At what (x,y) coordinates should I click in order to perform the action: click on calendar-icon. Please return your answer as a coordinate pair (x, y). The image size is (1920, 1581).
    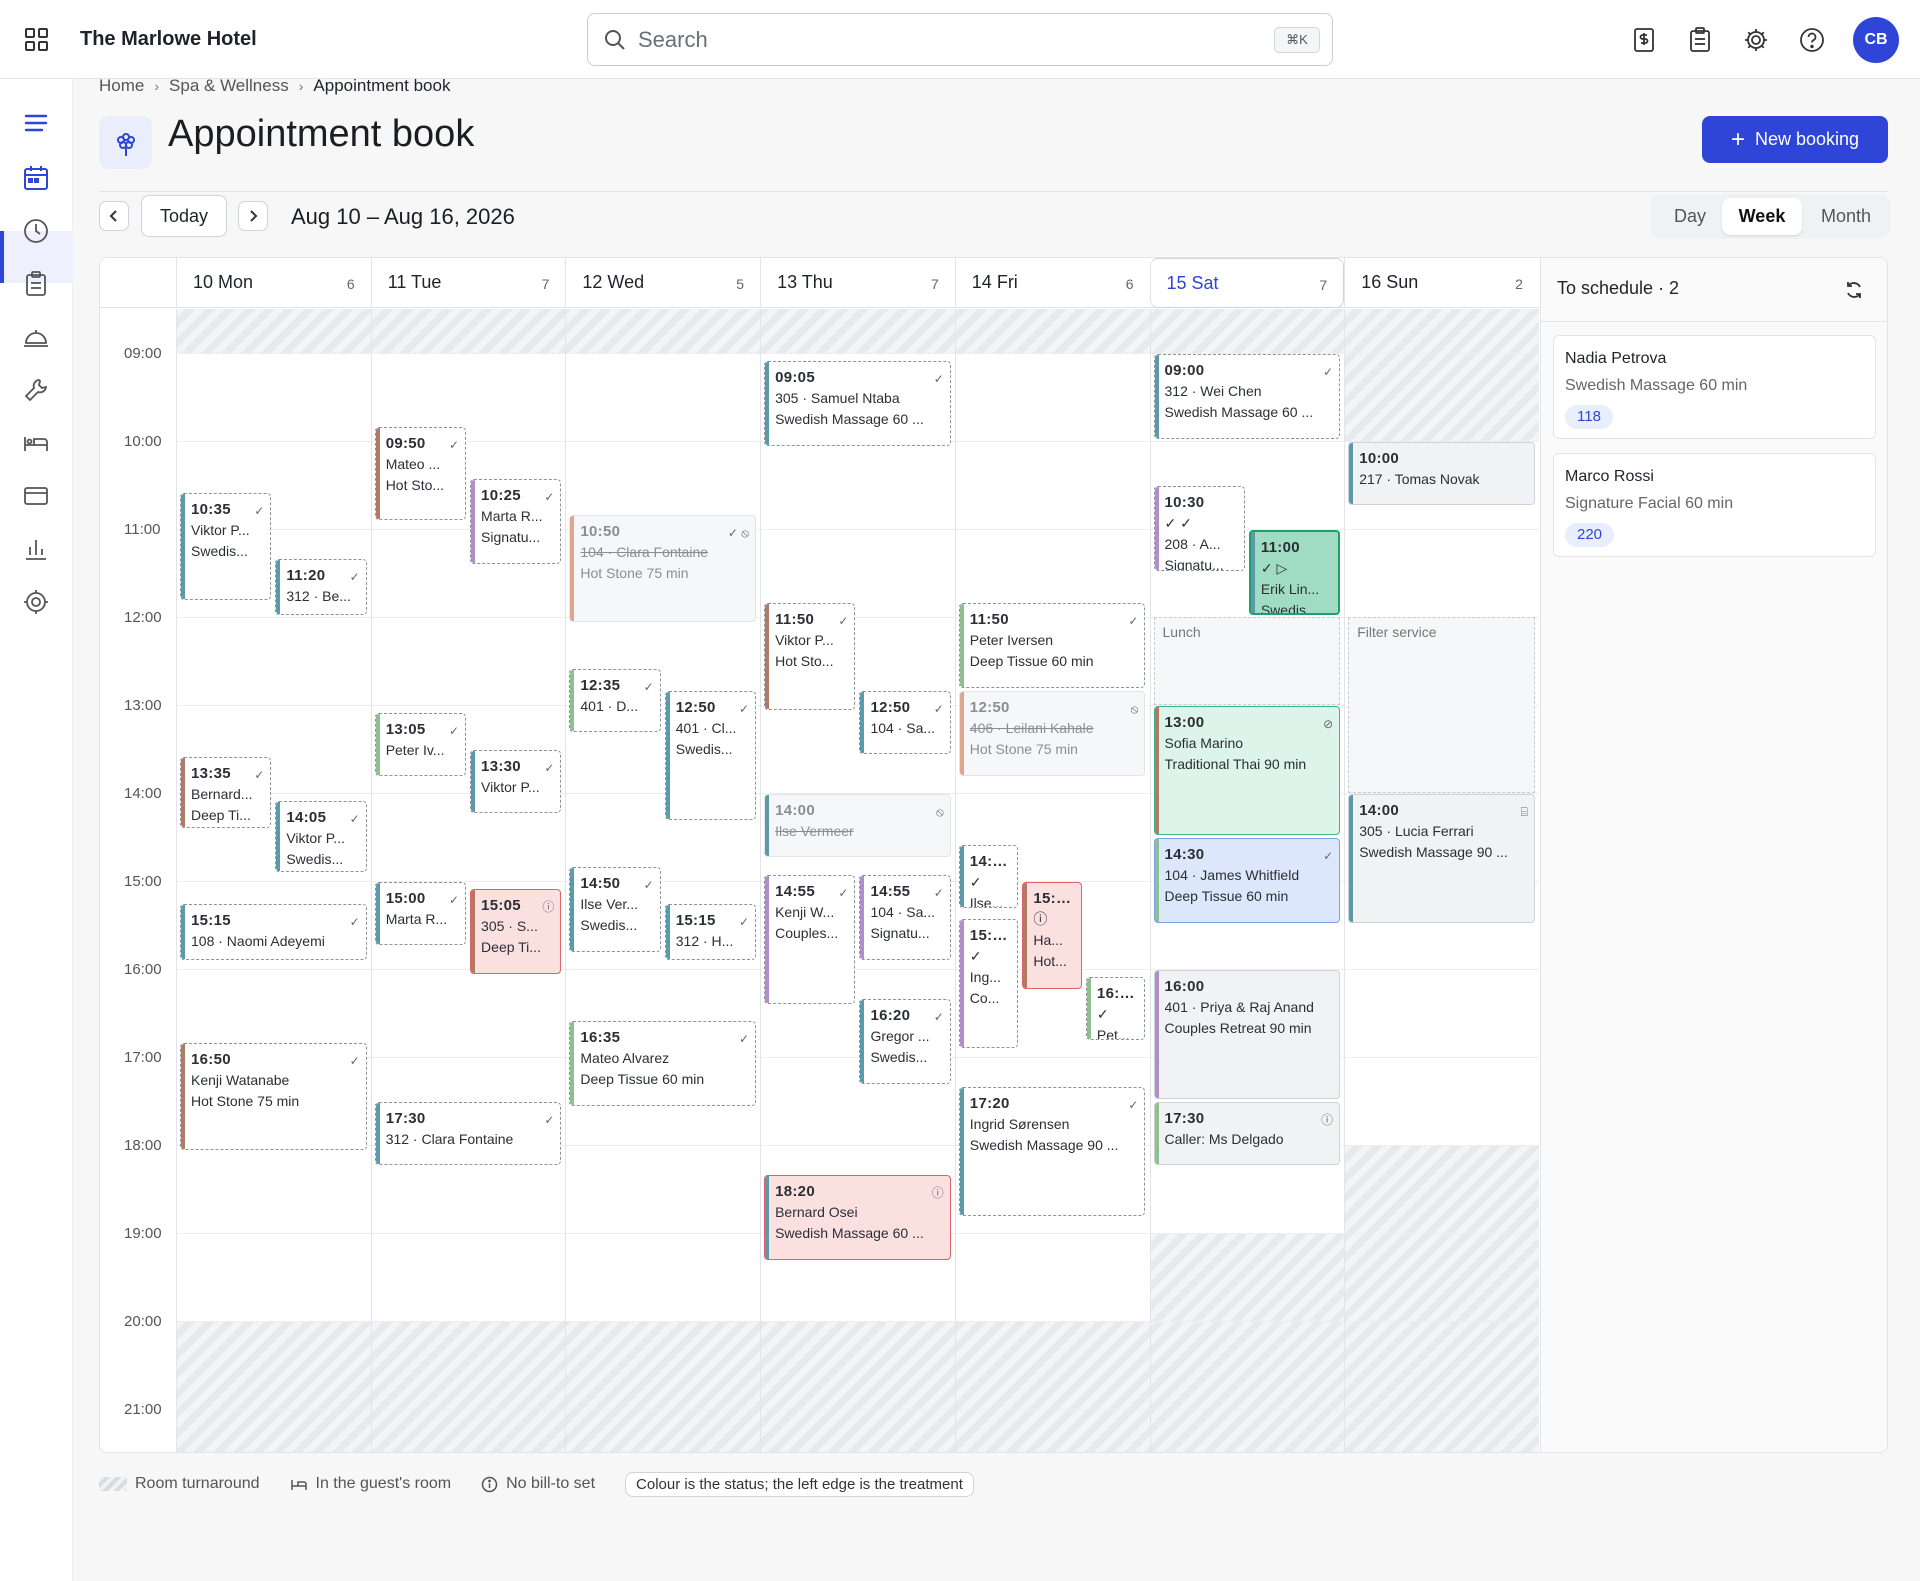
    Looking at the image, I should click on (36, 178).